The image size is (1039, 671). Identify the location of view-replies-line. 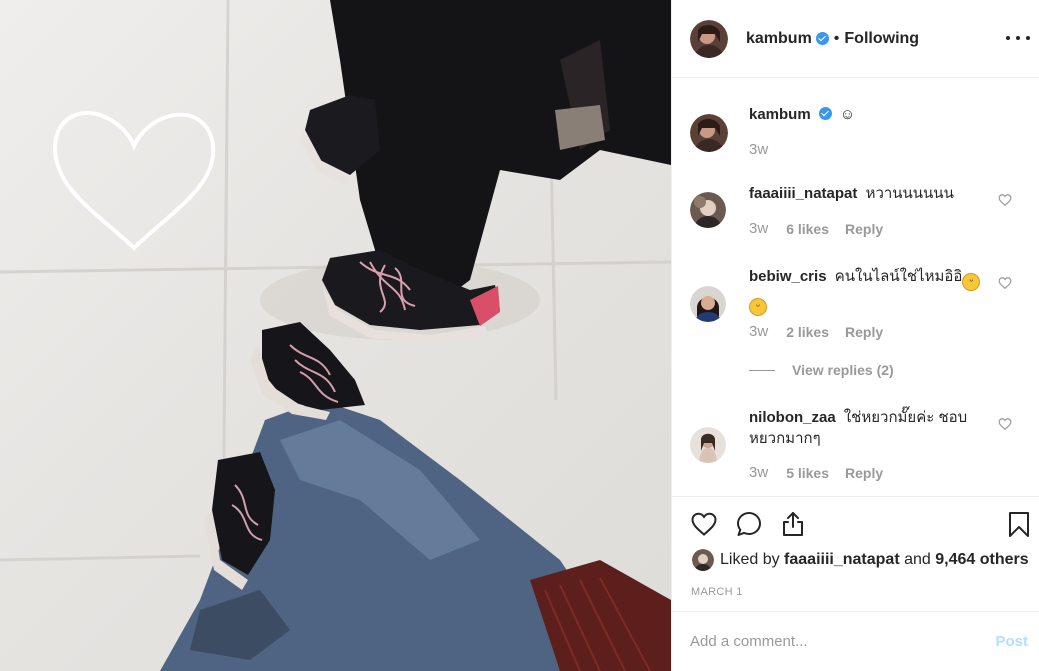
(762, 370).